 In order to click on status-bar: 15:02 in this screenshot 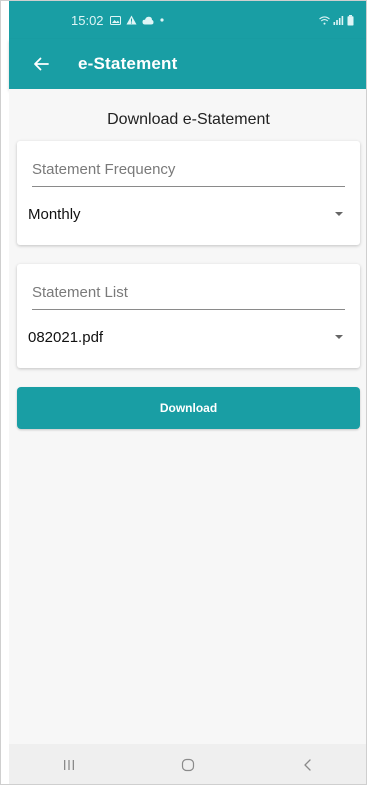, I will do `click(187, 20)`.